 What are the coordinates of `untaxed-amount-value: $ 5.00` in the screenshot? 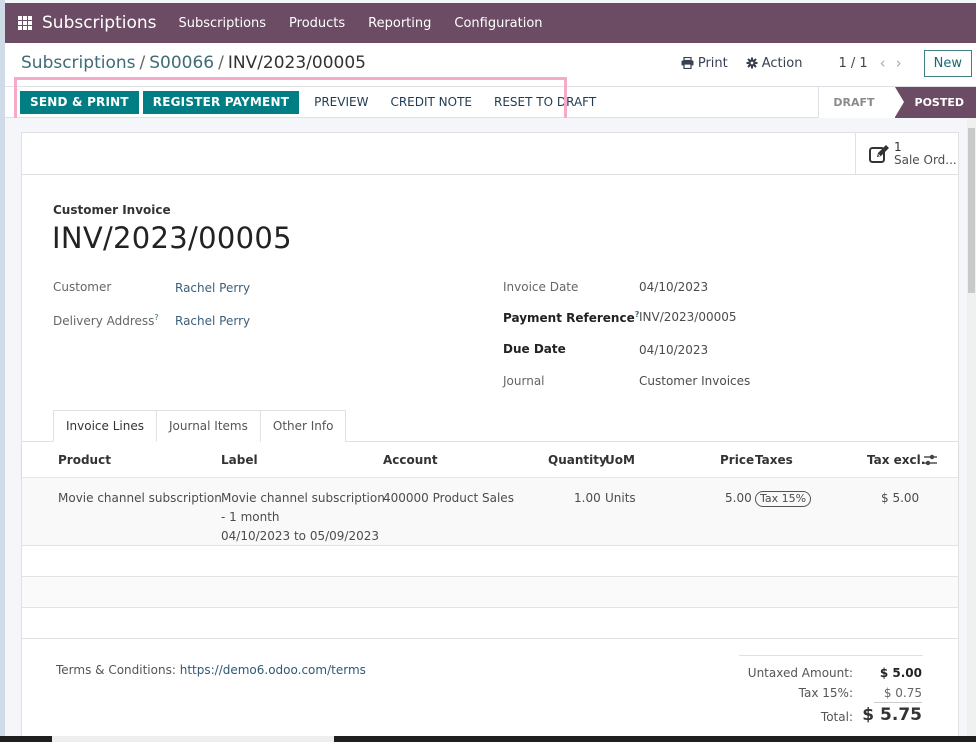 It's located at (900, 673).